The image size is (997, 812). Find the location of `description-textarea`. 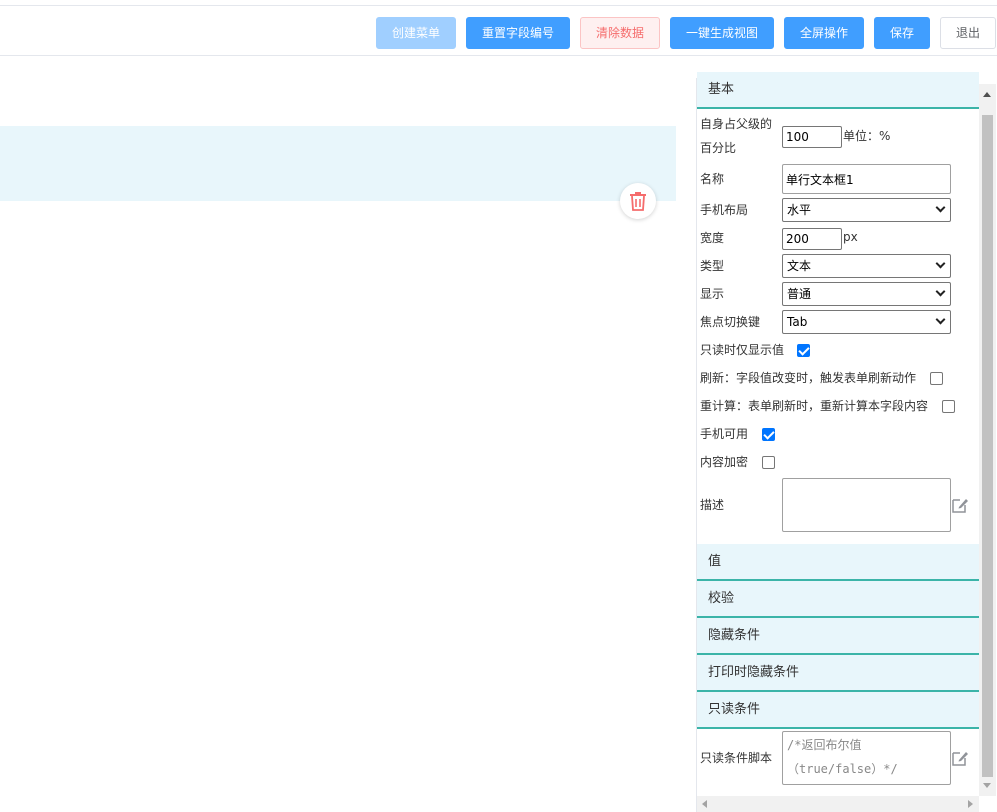

description-textarea is located at coordinates (866, 505).